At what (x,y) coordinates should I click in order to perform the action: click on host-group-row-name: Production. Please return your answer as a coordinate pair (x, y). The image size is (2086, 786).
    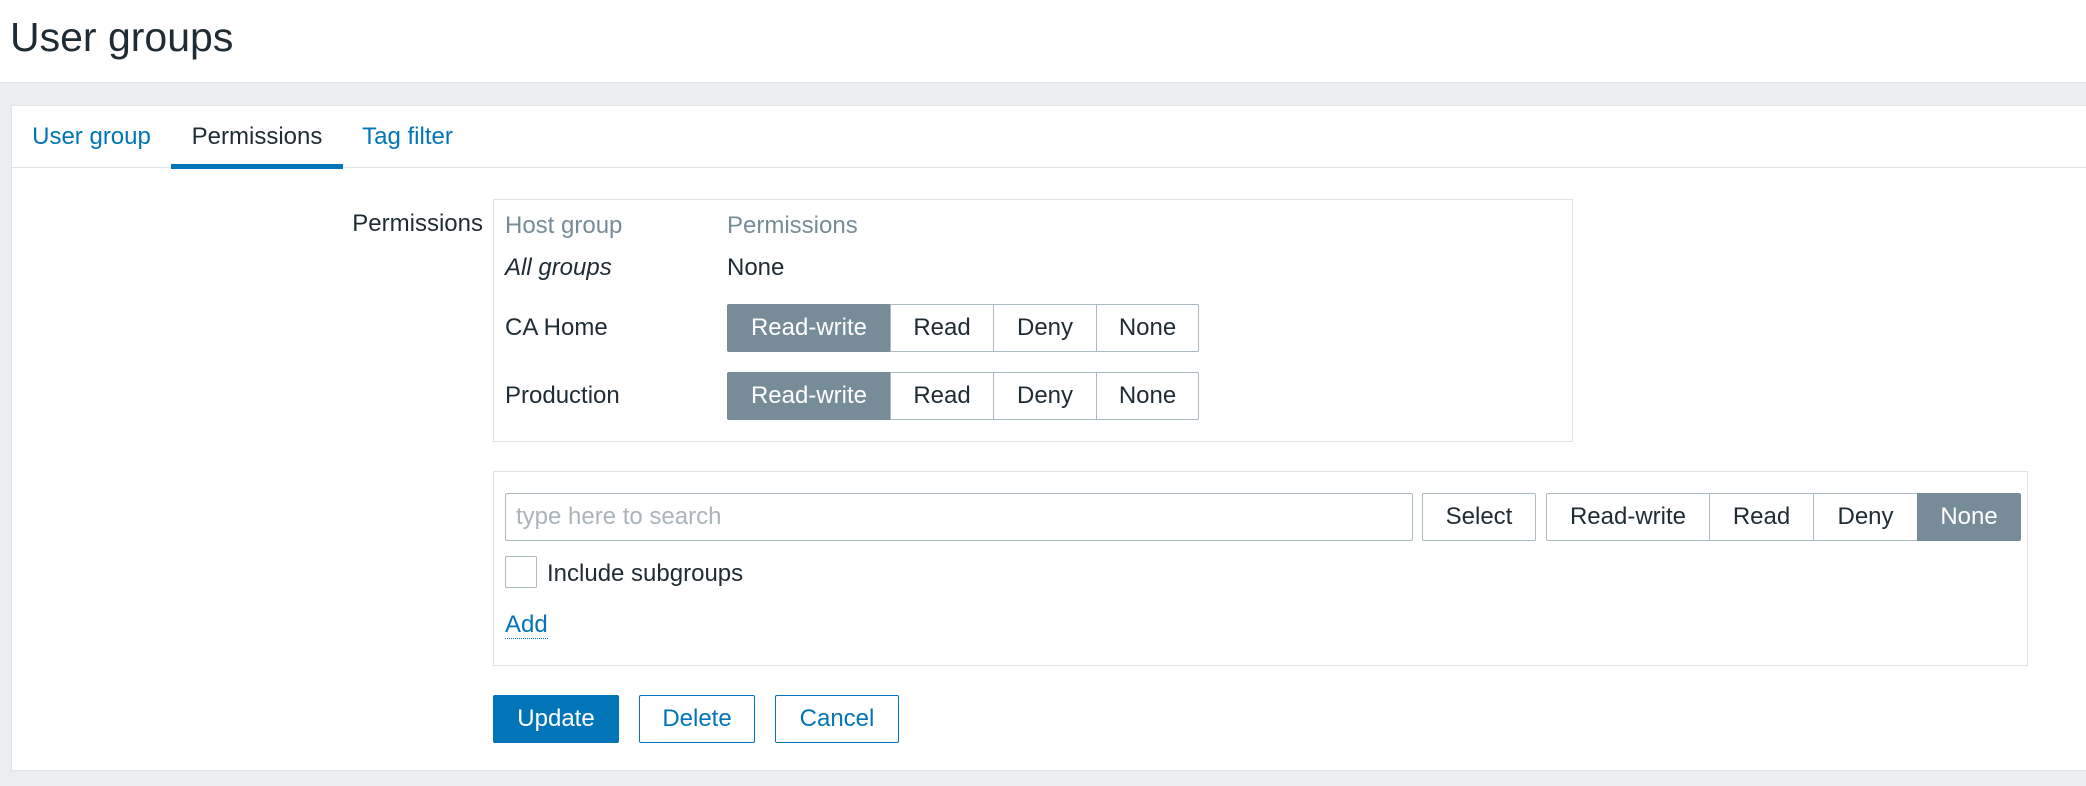
    Looking at the image, I should click on (562, 395).